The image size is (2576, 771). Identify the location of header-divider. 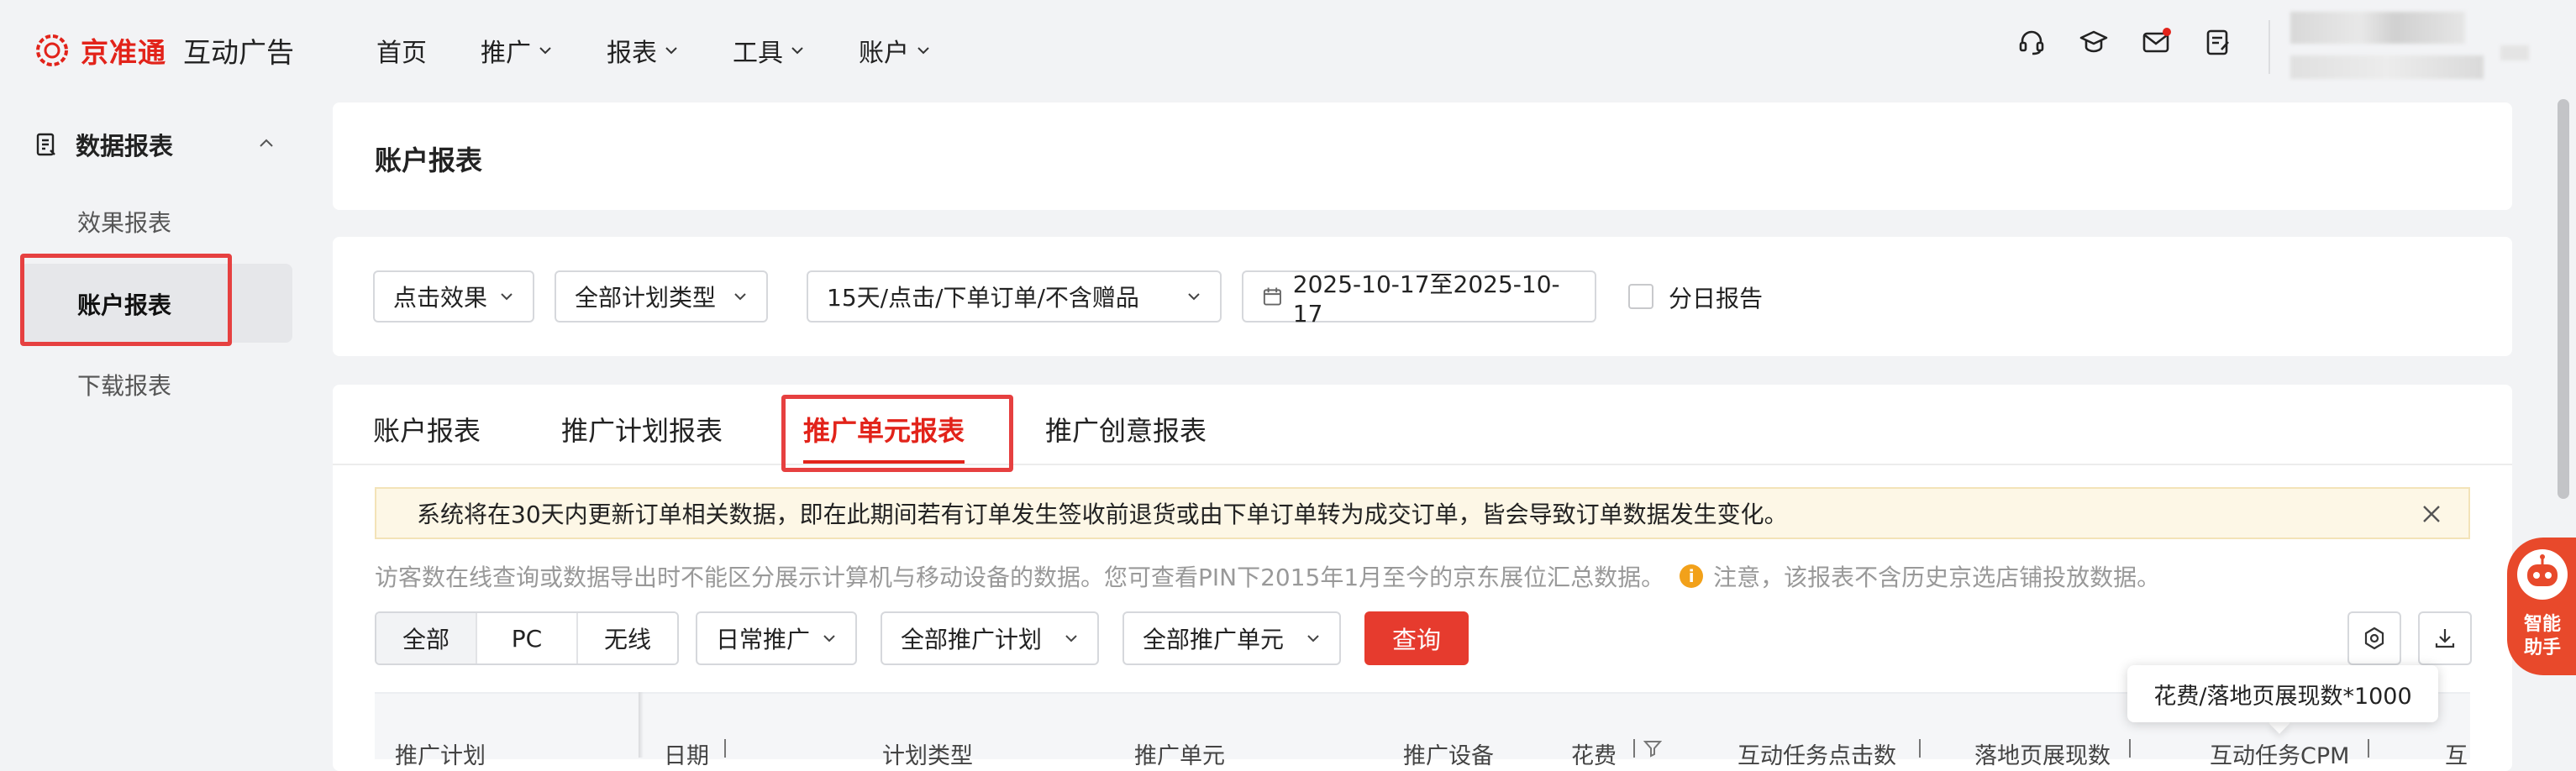
(2269, 47).